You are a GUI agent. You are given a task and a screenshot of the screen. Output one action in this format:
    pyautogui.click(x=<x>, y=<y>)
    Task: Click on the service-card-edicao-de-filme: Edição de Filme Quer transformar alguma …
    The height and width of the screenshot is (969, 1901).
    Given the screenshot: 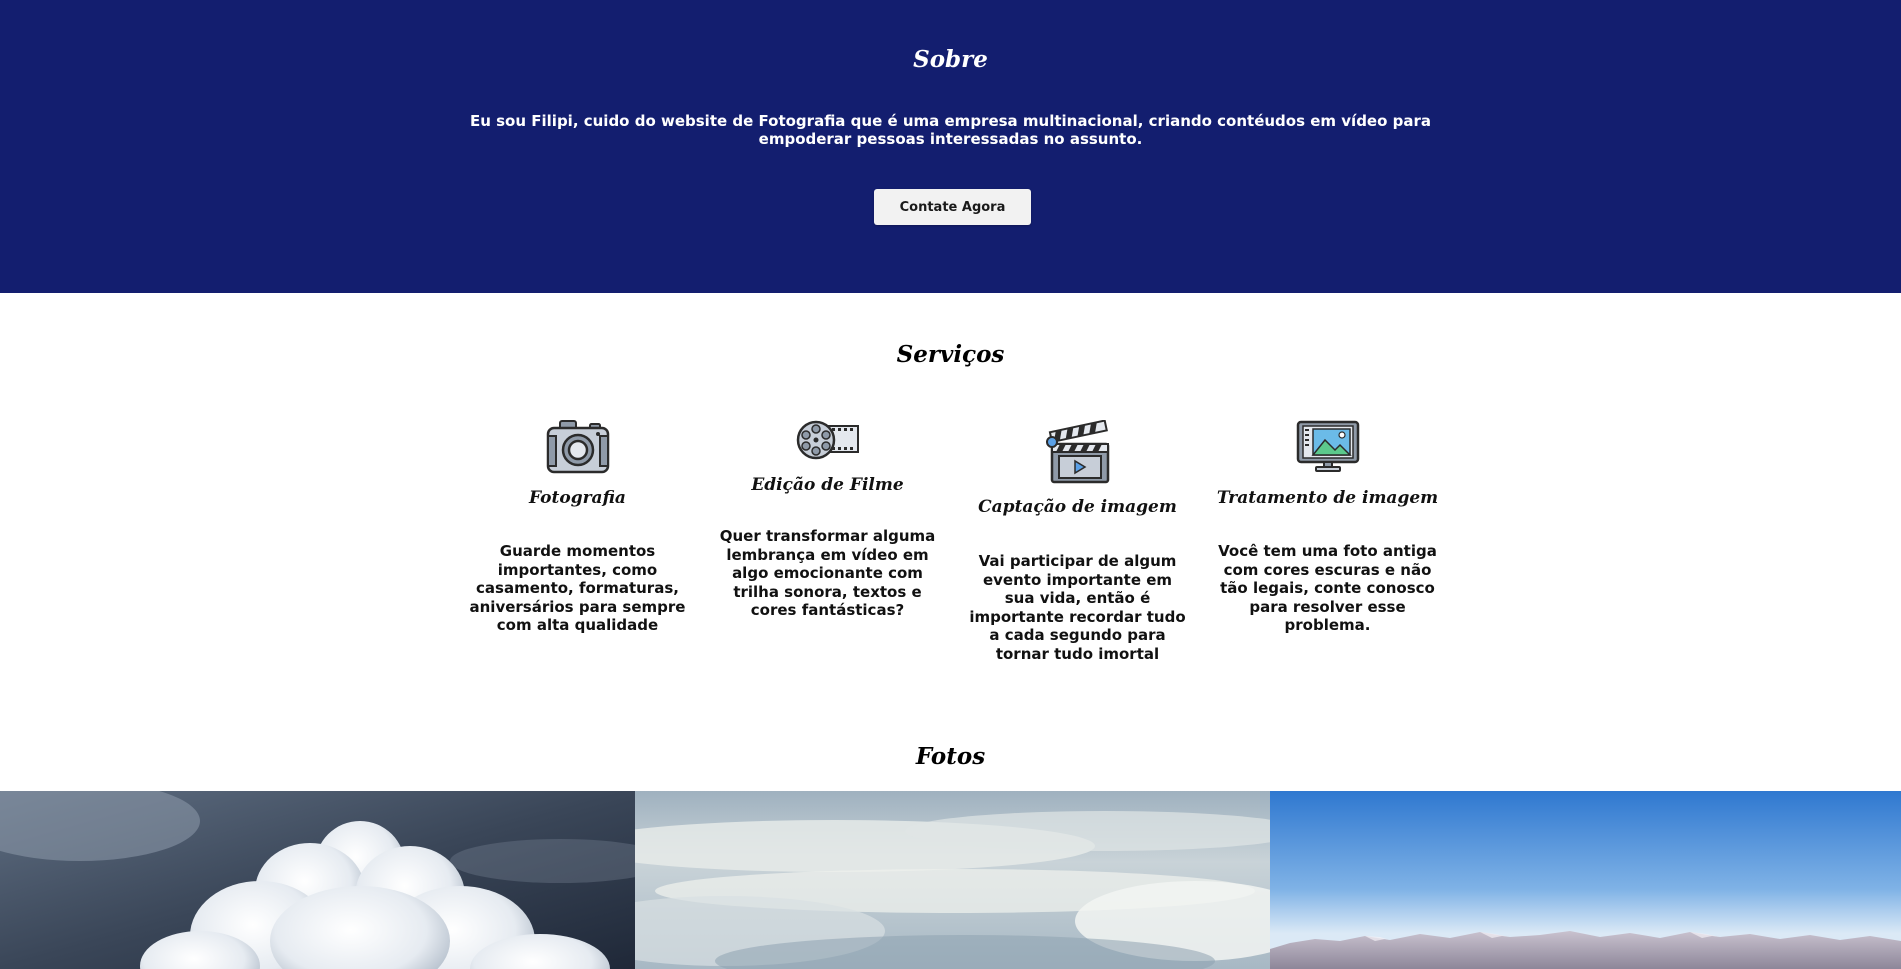 What is the action you would take?
    pyautogui.click(x=827, y=520)
    